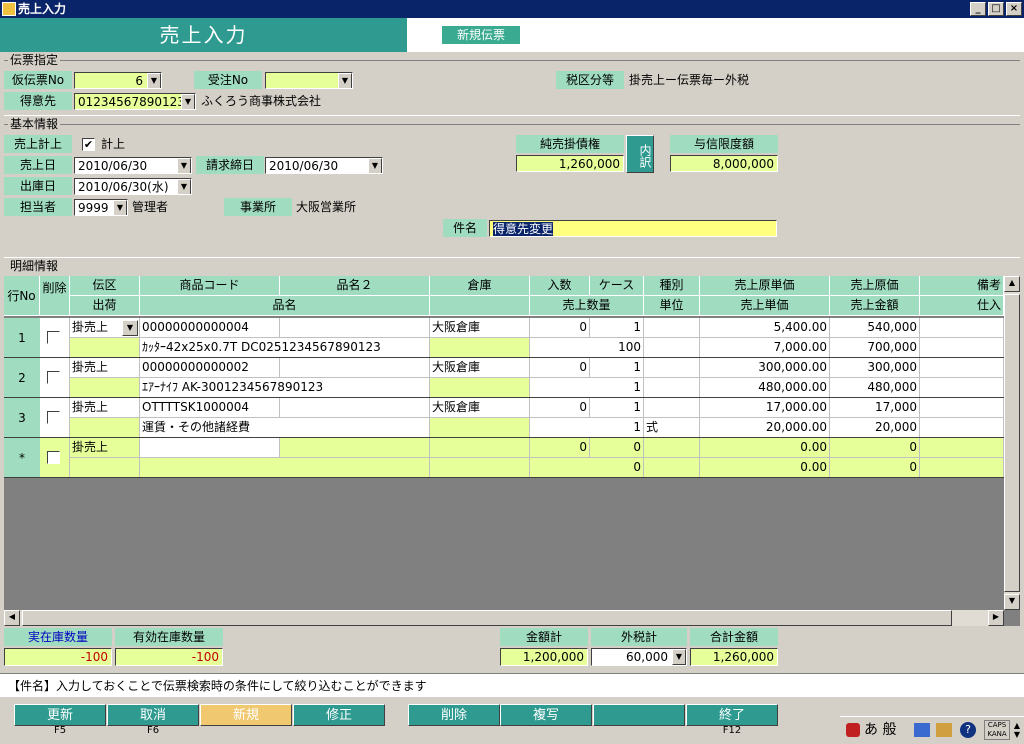  What do you see at coordinates (880, 730) in the screenshot?
I see `ime-mode: あ 般` at bounding box center [880, 730].